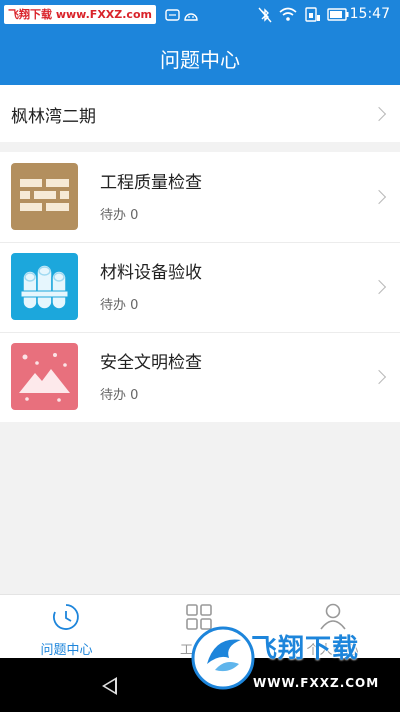  What do you see at coordinates (312, 14) in the screenshot?
I see `sim-icon` at bounding box center [312, 14].